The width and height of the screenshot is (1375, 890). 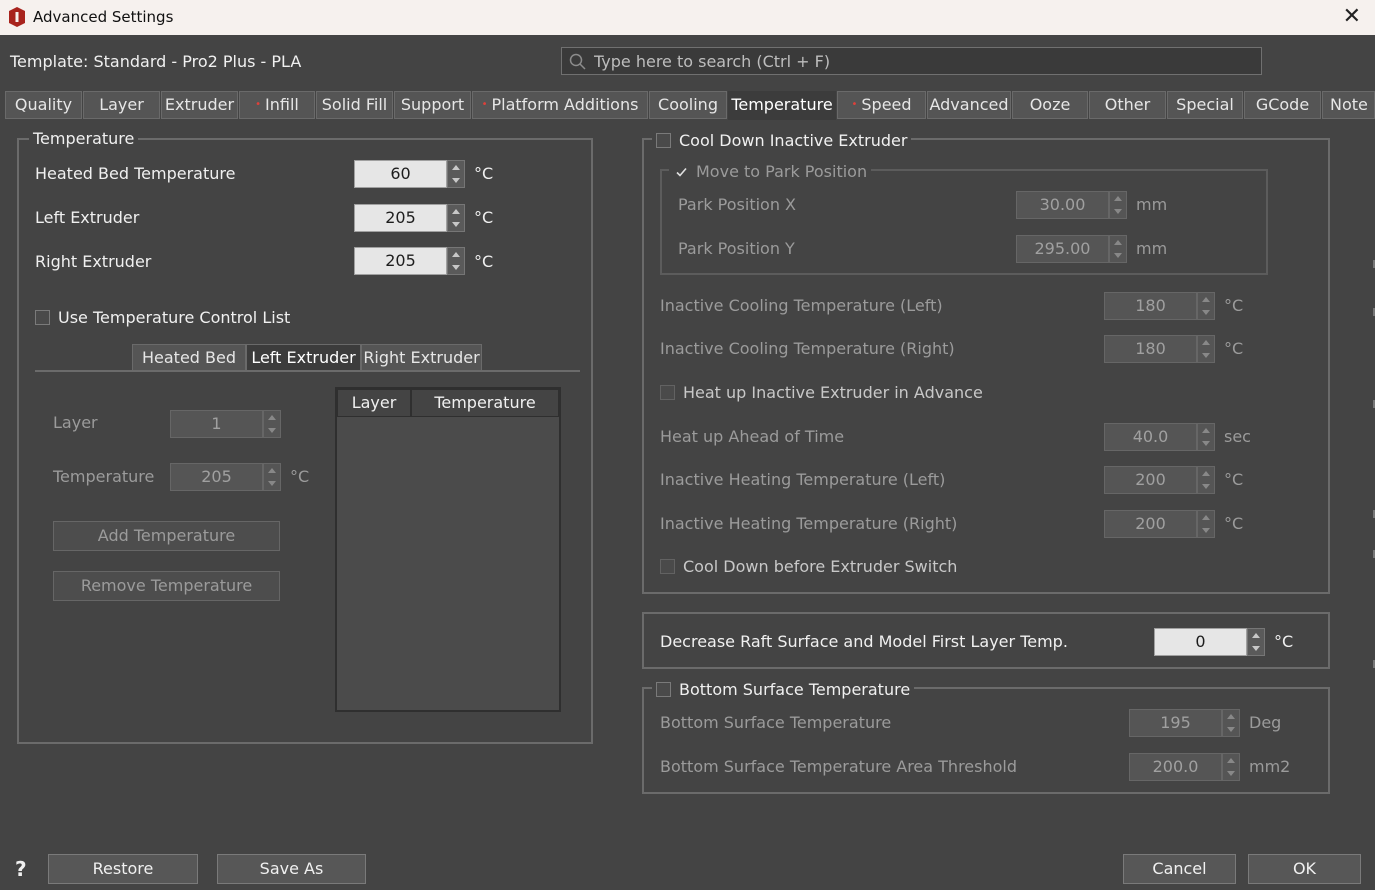 What do you see at coordinates (1150, 437) in the screenshot?
I see `heat-ahead-value: 40.0` at bounding box center [1150, 437].